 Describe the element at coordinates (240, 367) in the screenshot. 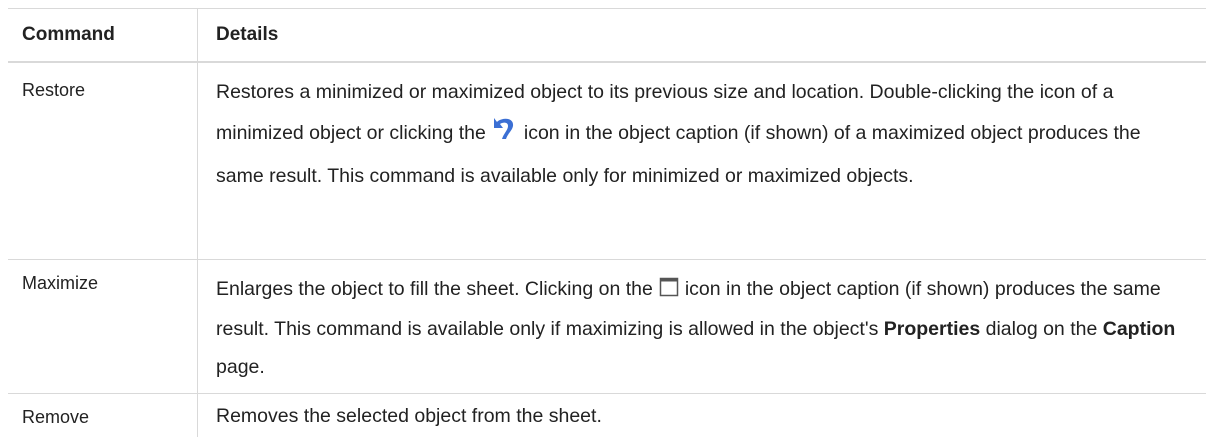

I see `details-maximize-text-4: page.` at that location.